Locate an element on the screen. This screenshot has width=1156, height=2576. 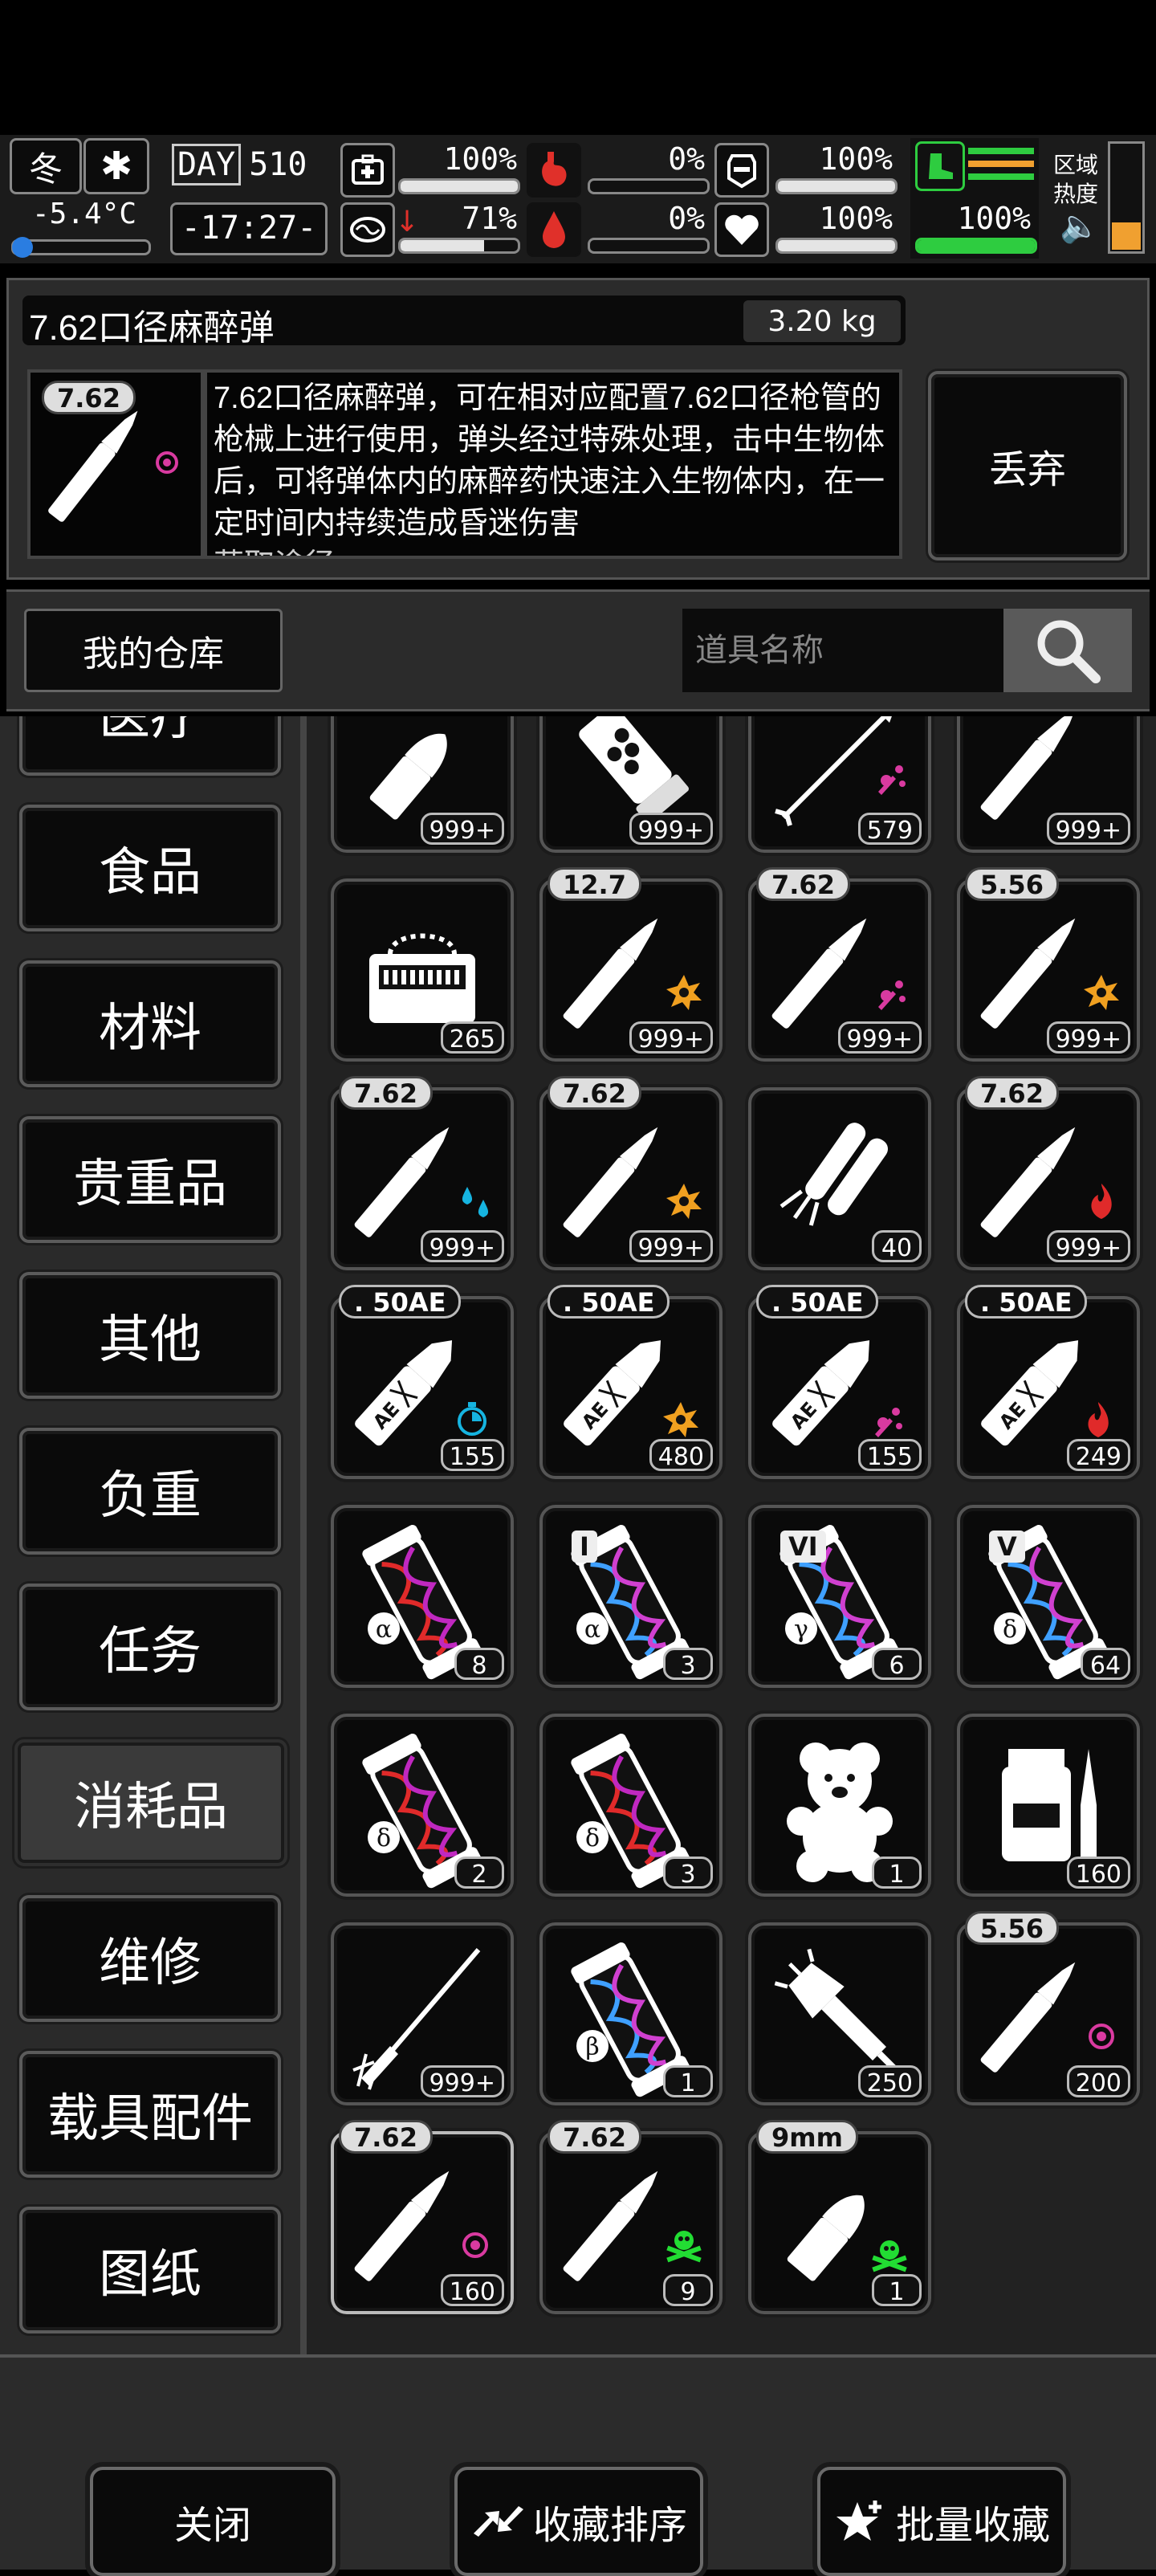
category-button: 负重 is located at coordinates (150, 1491).